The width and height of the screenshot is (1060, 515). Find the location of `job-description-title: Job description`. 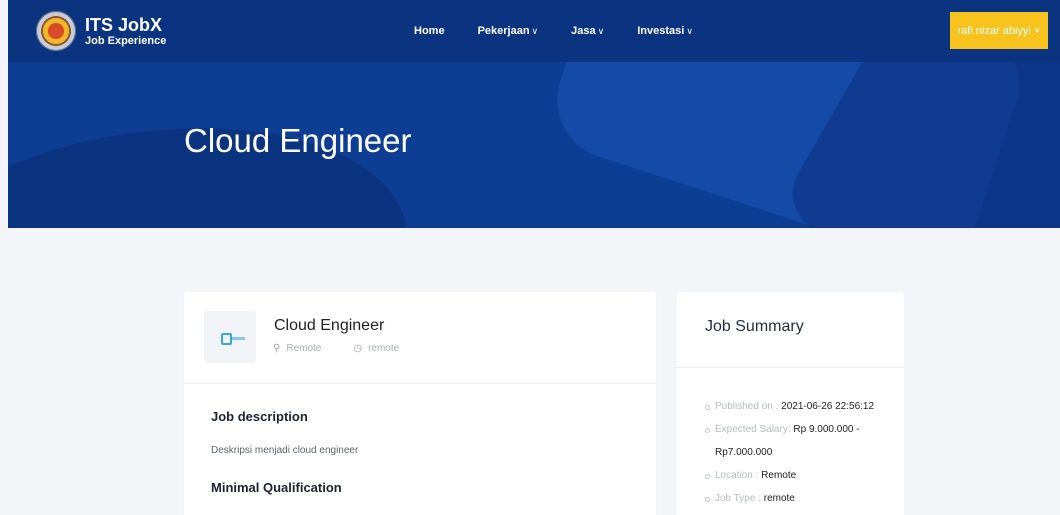

job-description-title: Job description is located at coordinates (259, 416).